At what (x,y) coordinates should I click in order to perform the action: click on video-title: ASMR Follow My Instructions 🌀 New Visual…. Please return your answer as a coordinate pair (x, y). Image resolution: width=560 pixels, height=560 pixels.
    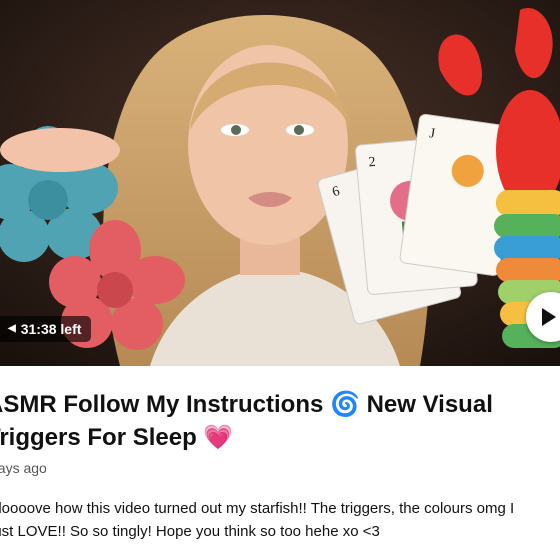
    Looking at the image, I should click on (278, 421).